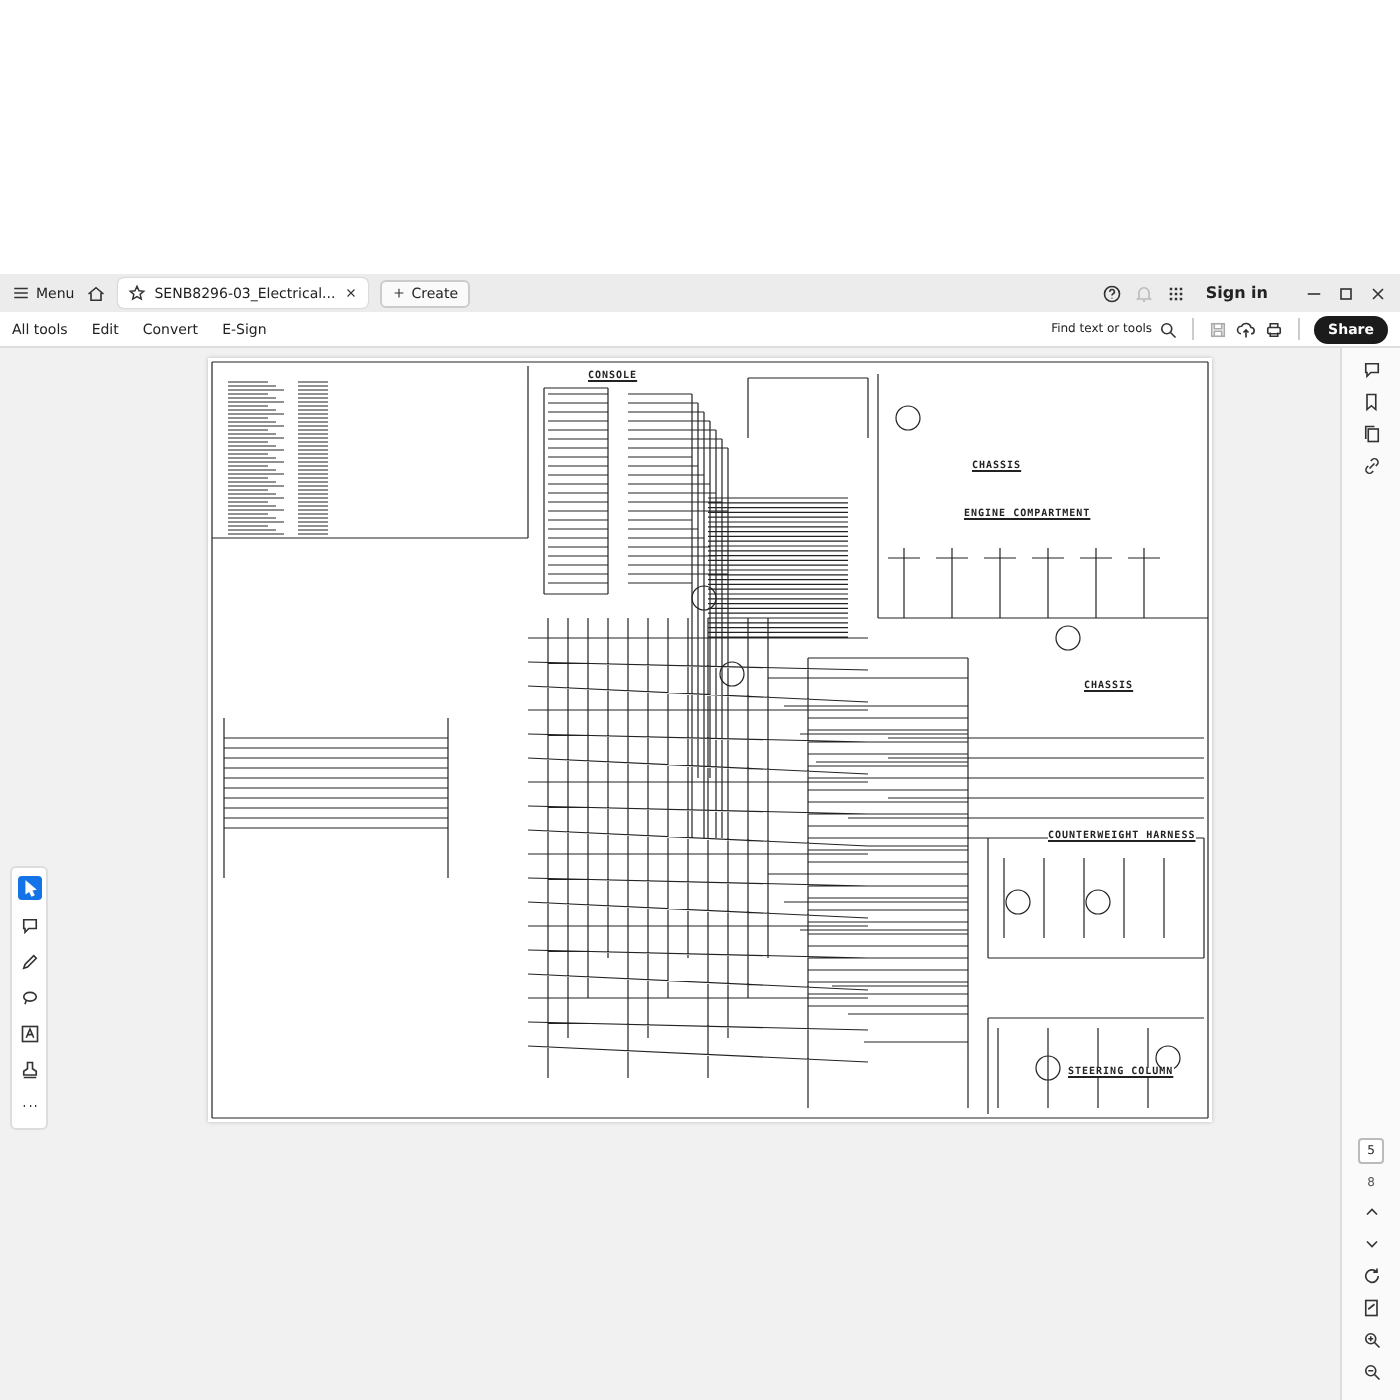 This screenshot has height=1400, width=1400. Describe the element at coordinates (1175, 293) in the screenshot. I see `apps-grid-icon` at that location.